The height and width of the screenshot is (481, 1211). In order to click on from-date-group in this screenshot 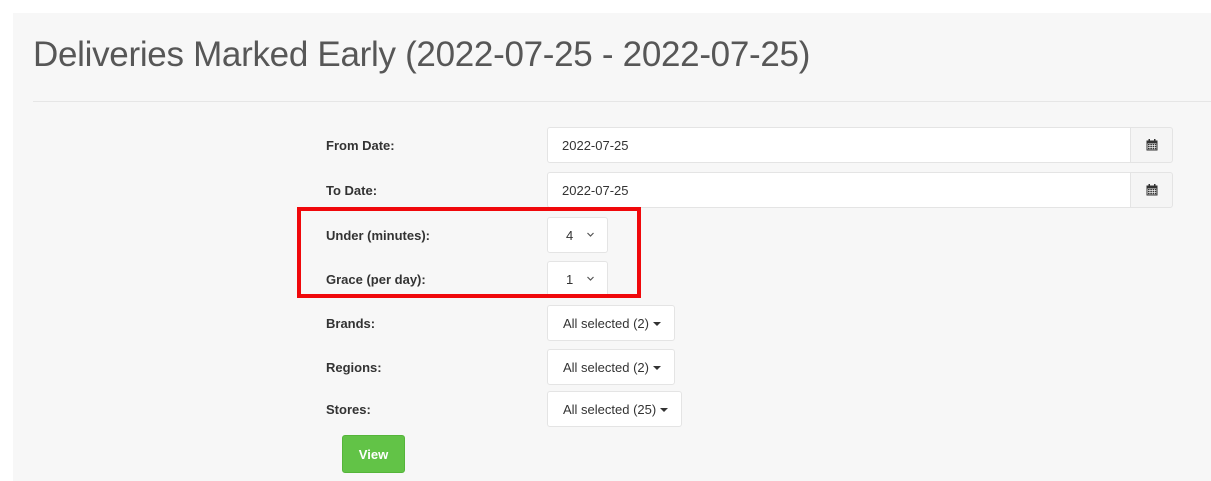, I will do `click(860, 145)`.